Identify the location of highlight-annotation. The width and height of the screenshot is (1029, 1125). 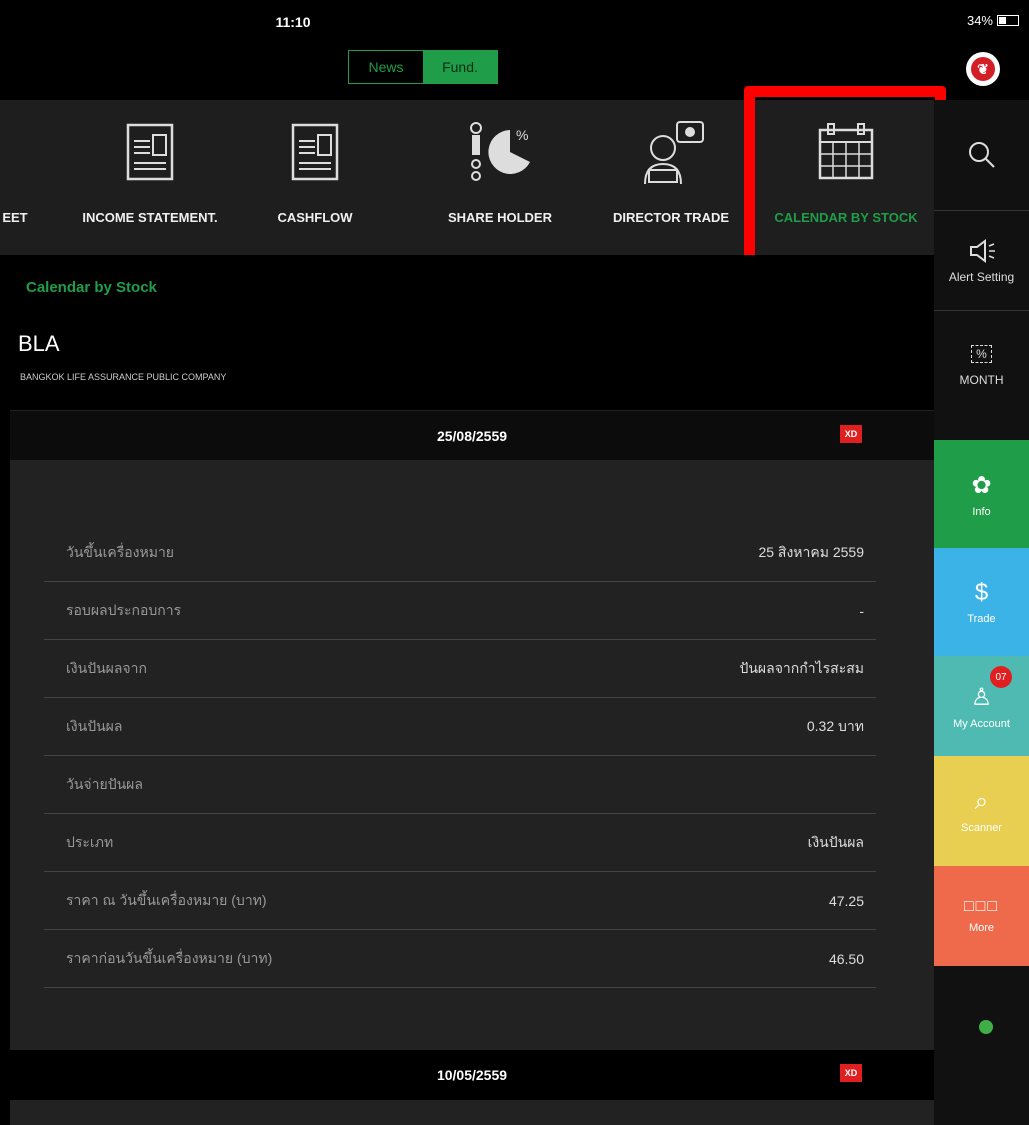
(845, 179).